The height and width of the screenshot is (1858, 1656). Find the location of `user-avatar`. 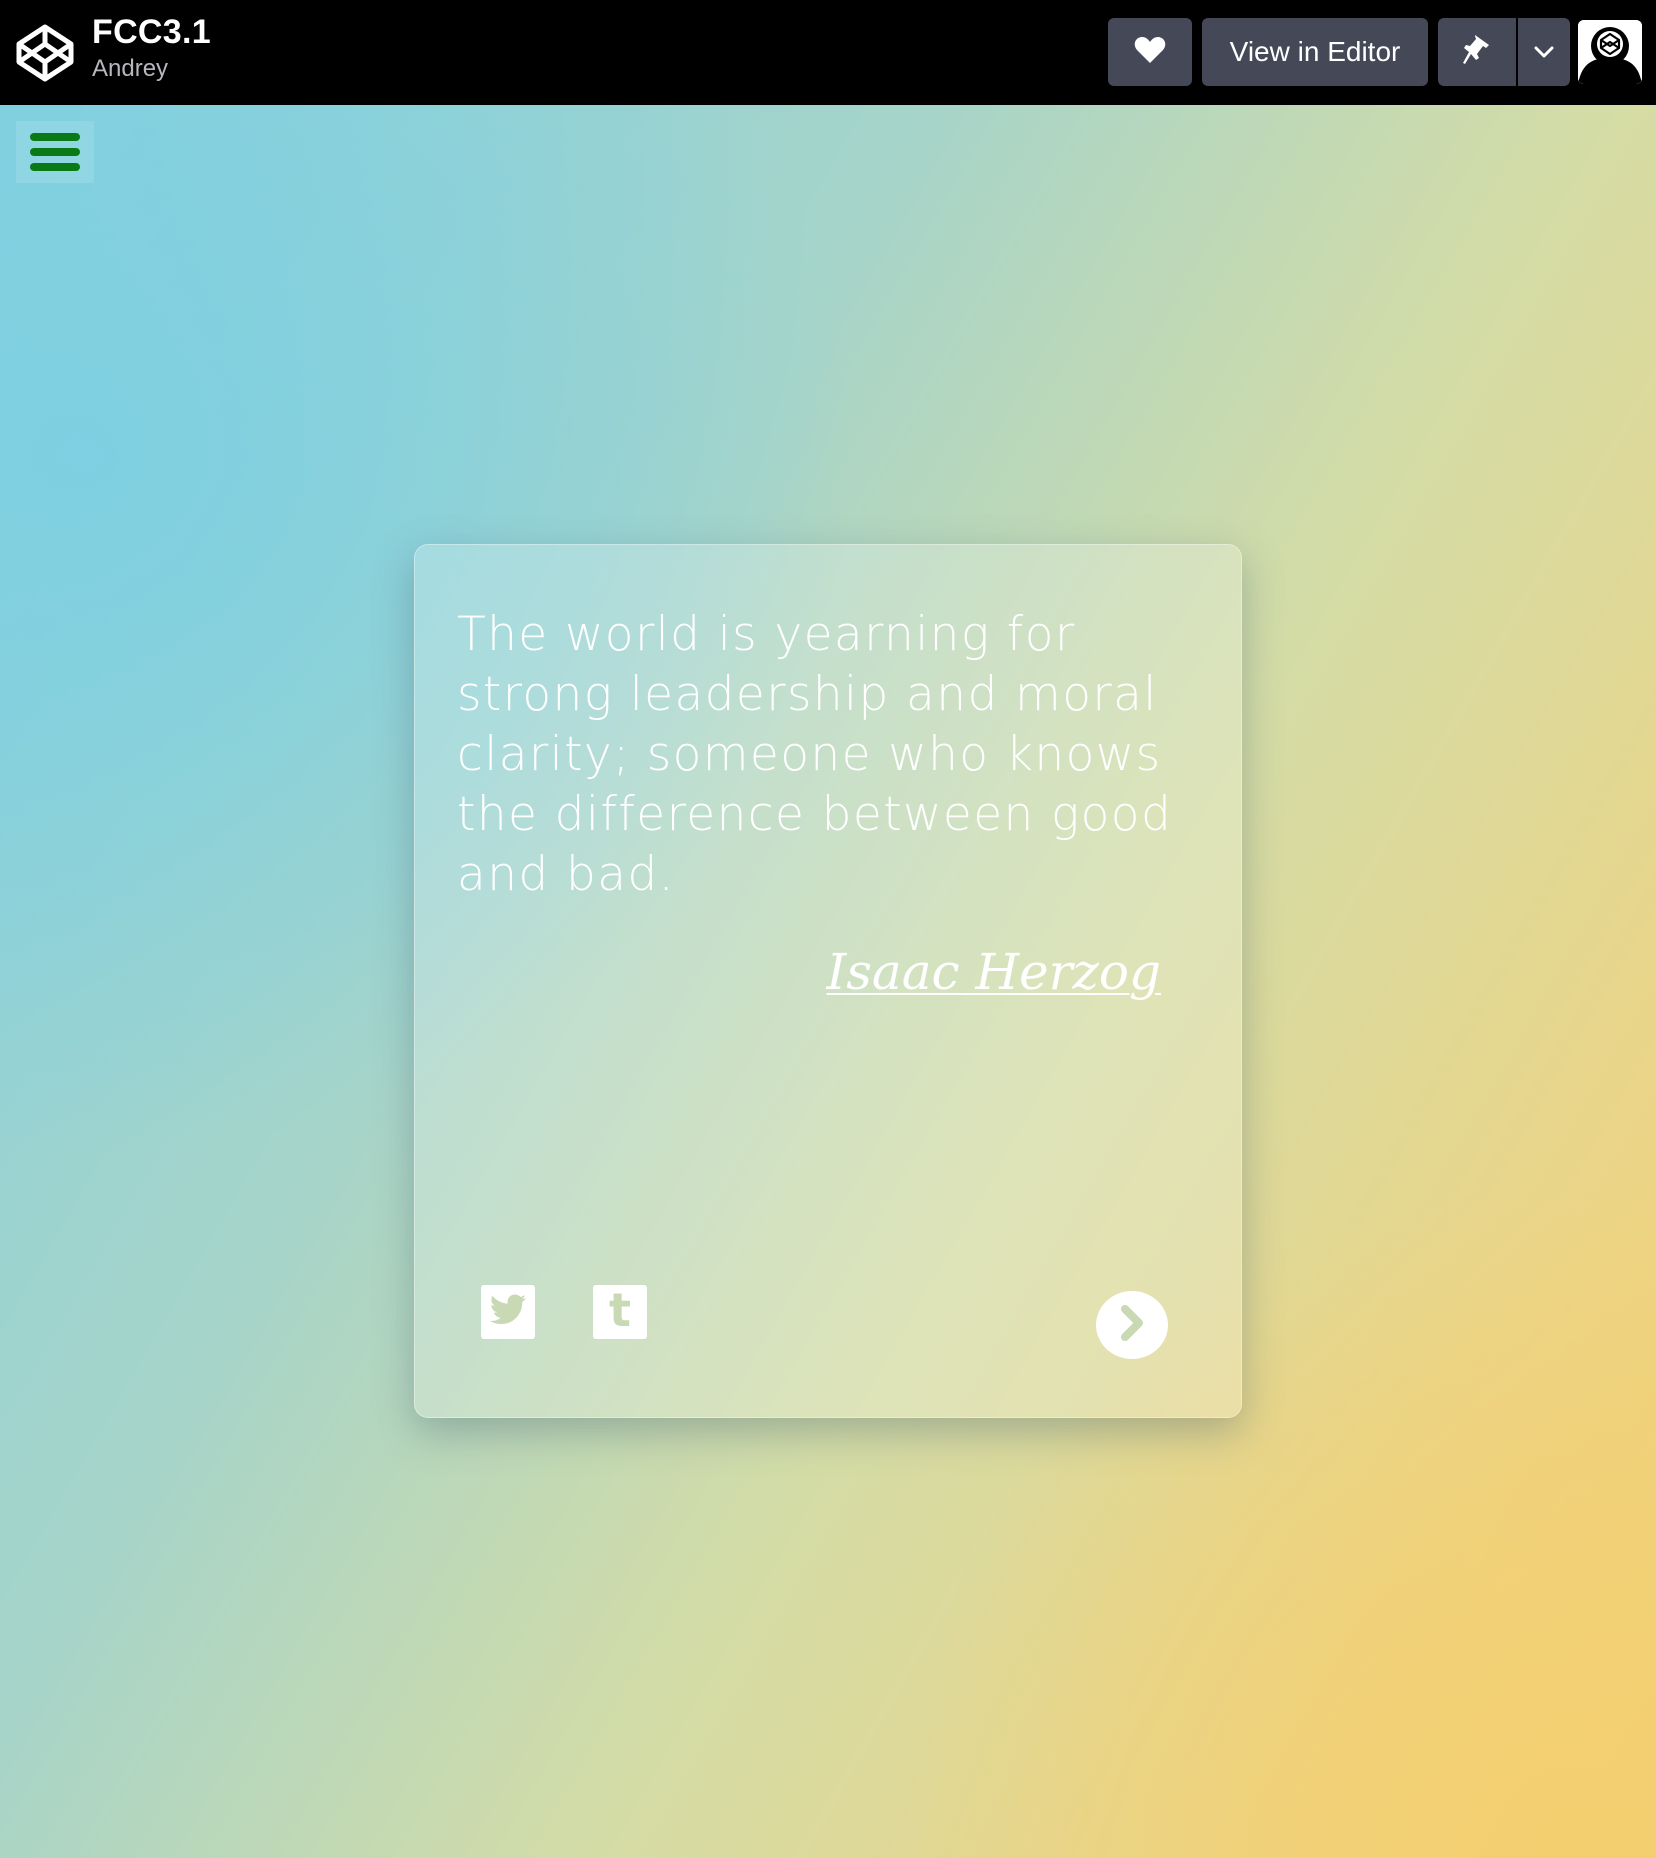

user-avatar is located at coordinates (1610, 52).